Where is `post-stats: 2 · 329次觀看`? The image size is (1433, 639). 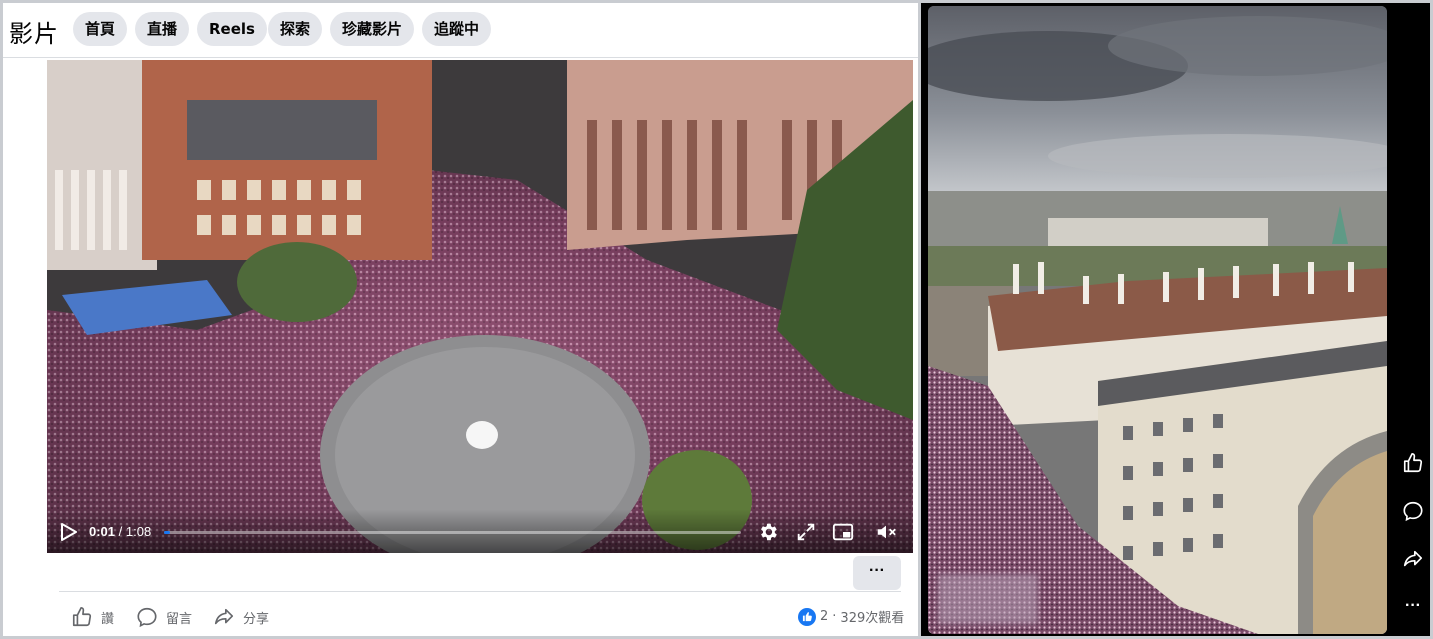 post-stats: 2 · 329次觀看 is located at coordinates (851, 616).